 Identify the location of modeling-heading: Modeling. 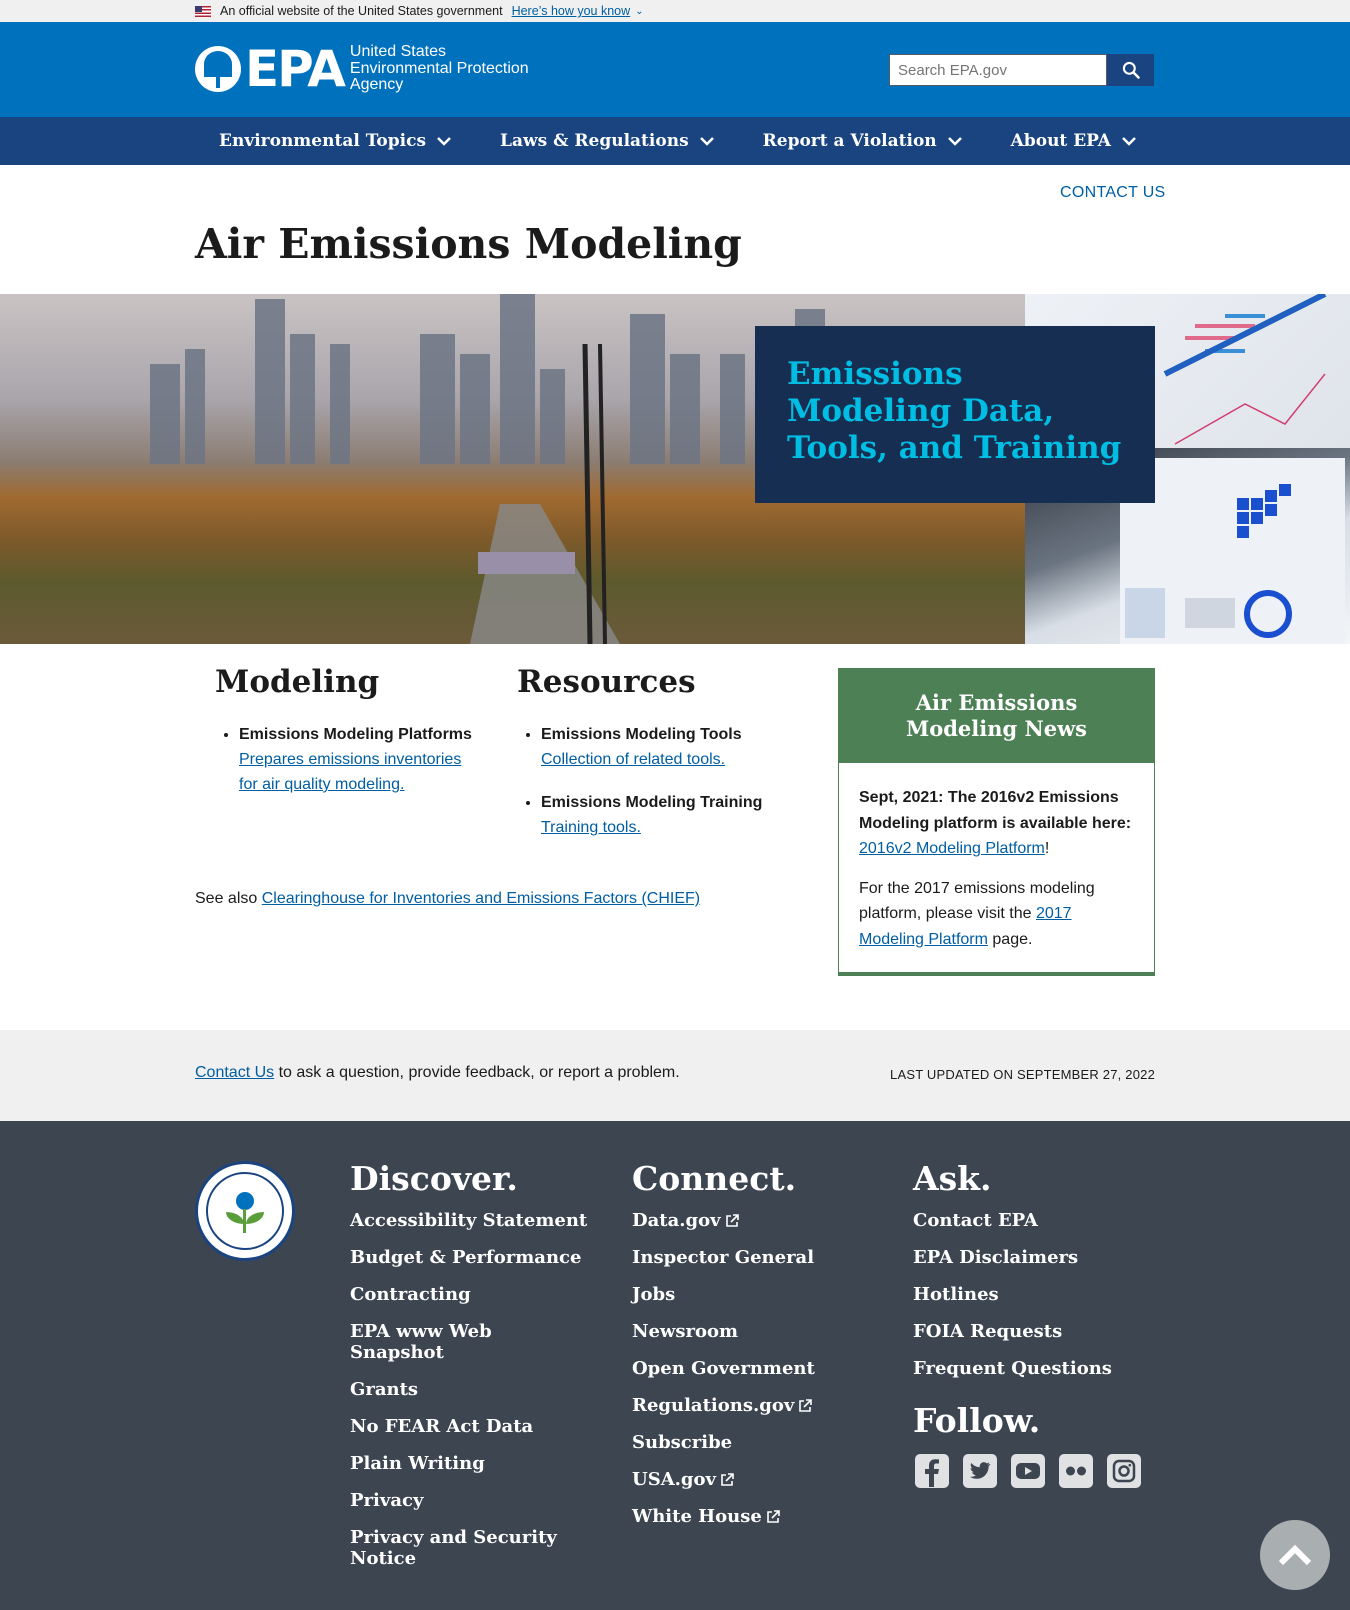
(297, 682).